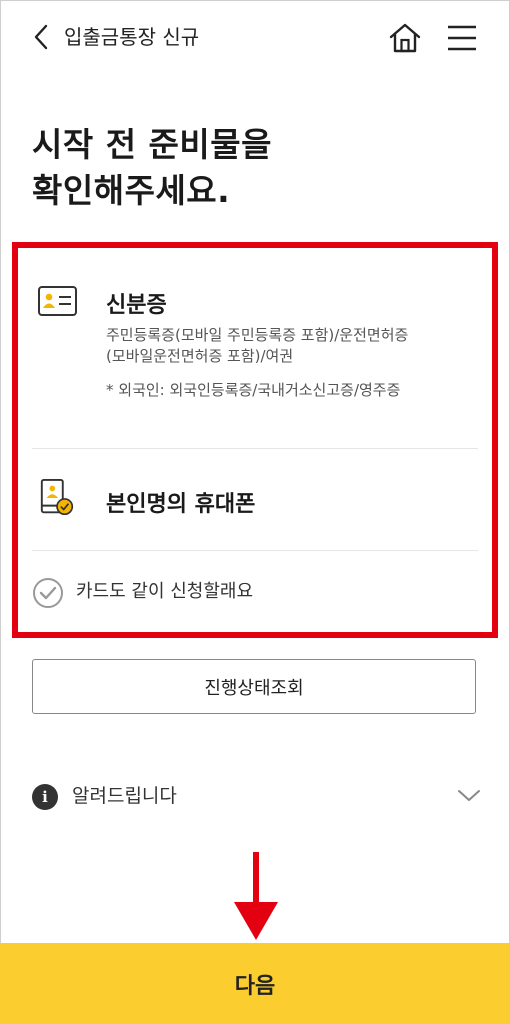  Describe the element at coordinates (124, 796) in the screenshot. I see `notice-label: 알려드립니다` at that location.